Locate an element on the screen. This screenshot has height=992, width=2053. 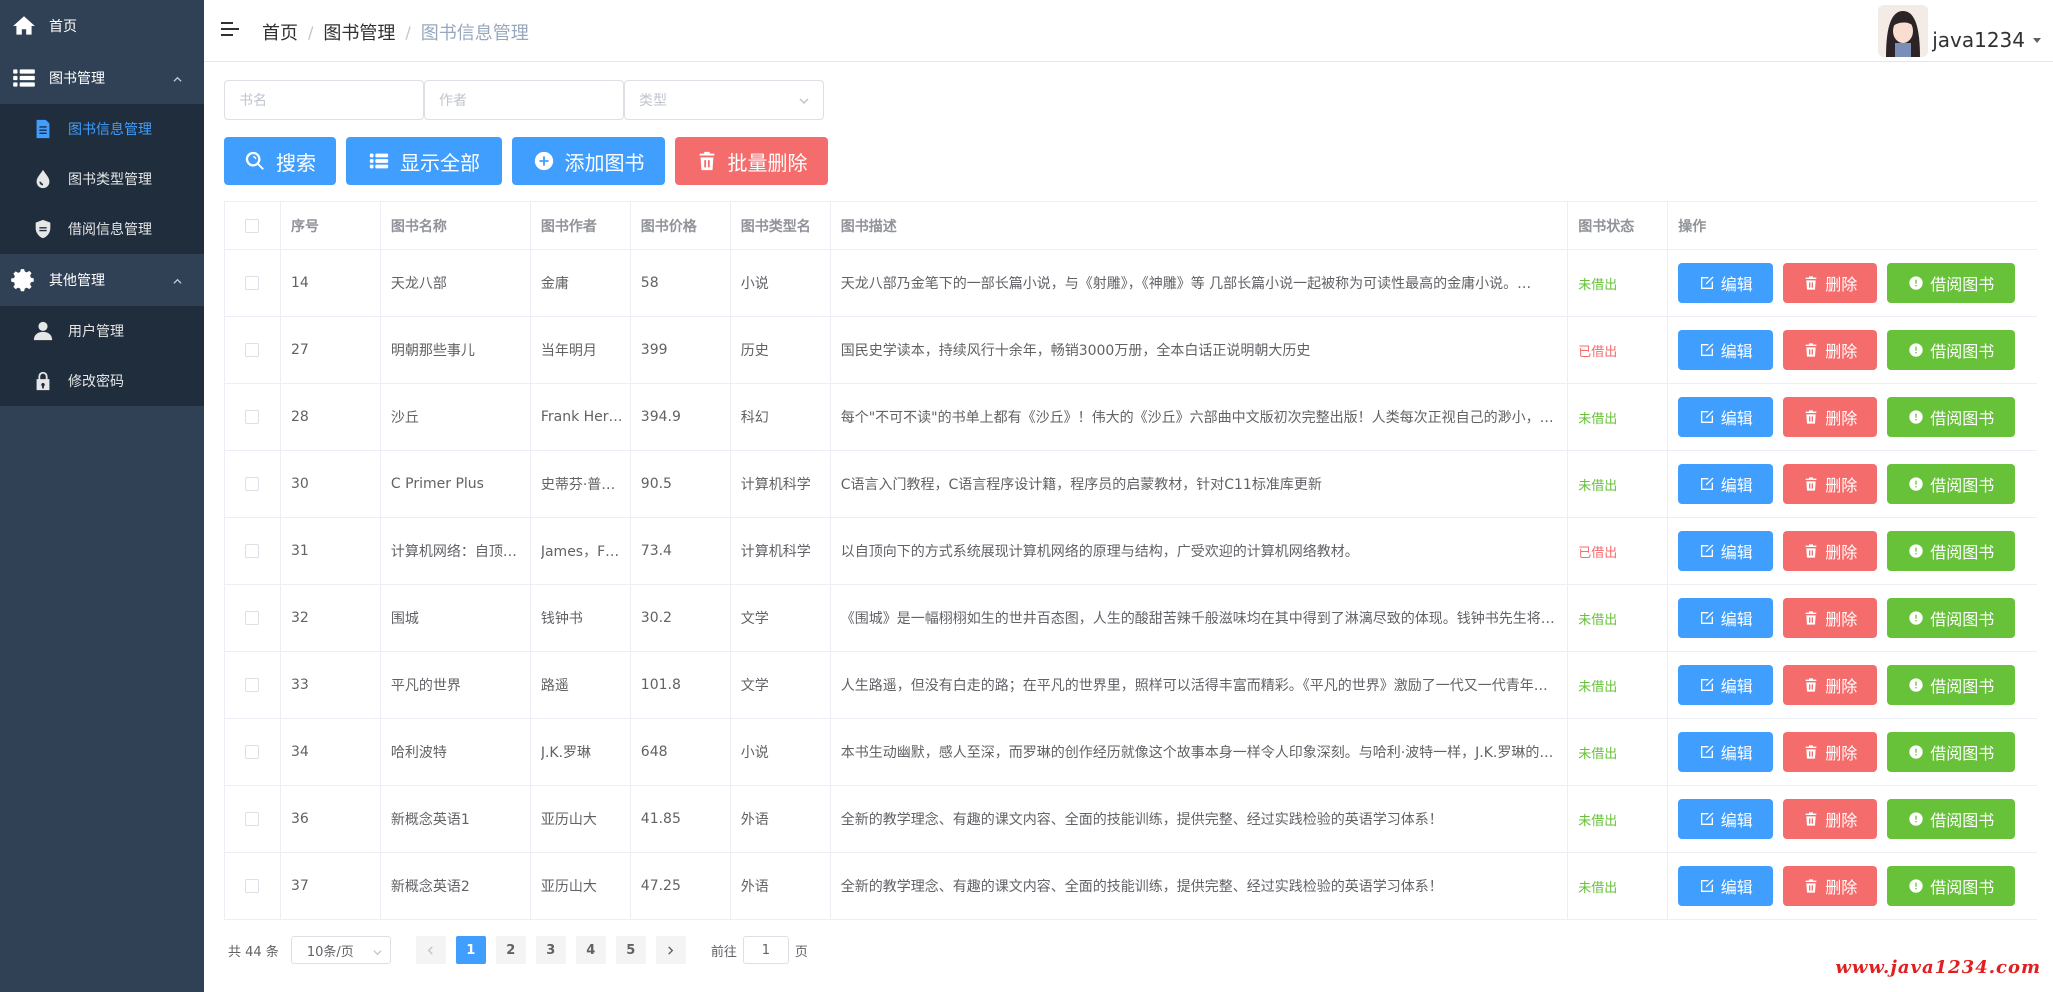
breadcrumb-home: 首页 is located at coordinates (280, 32).